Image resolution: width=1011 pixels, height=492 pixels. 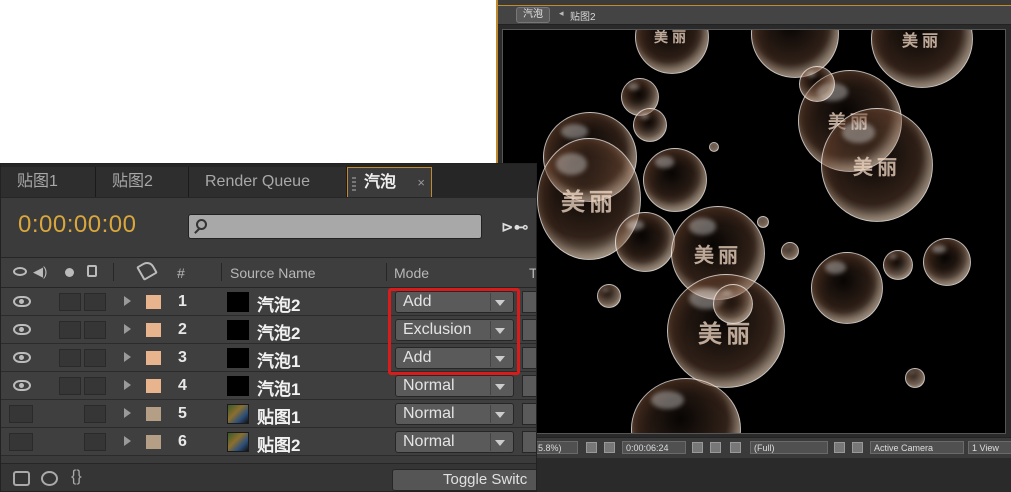 What do you see at coordinates (389, 182) in the screenshot?
I see `tab-qipao: 汽泡 ×` at bounding box center [389, 182].